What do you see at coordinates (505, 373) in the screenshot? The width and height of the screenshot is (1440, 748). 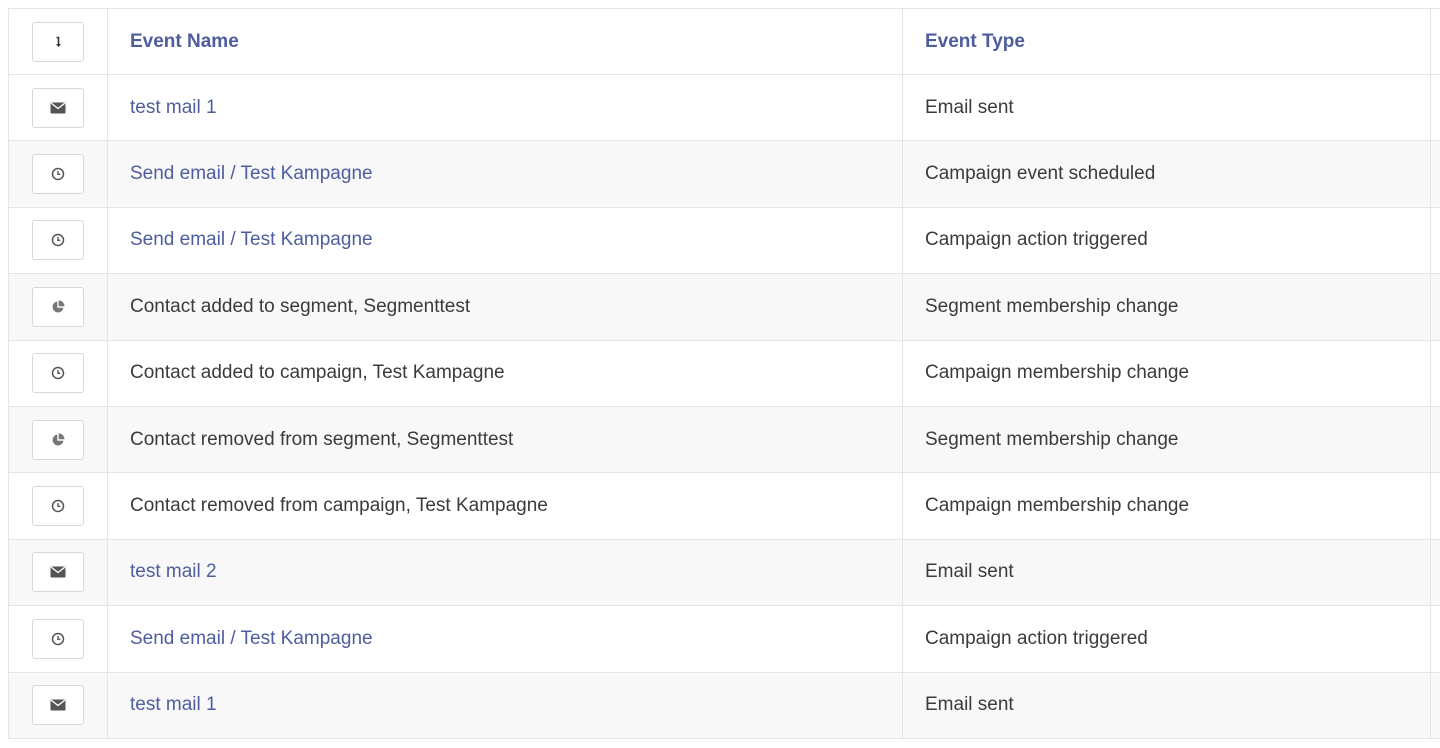 I see `event-name-cell: Contact added to campaign, Test Kampagne` at bounding box center [505, 373].